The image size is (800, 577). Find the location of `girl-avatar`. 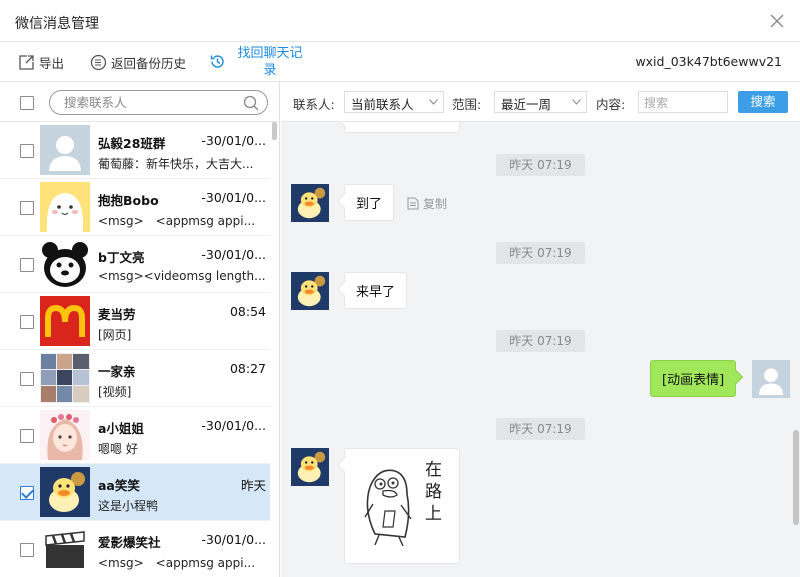

girl-avatar is located at coordinates (65, 435).